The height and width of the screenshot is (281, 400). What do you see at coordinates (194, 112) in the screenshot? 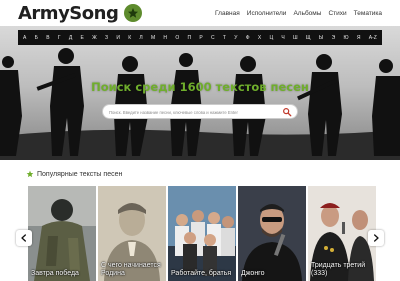
I see `search-input` at bounding box center [194, 112].